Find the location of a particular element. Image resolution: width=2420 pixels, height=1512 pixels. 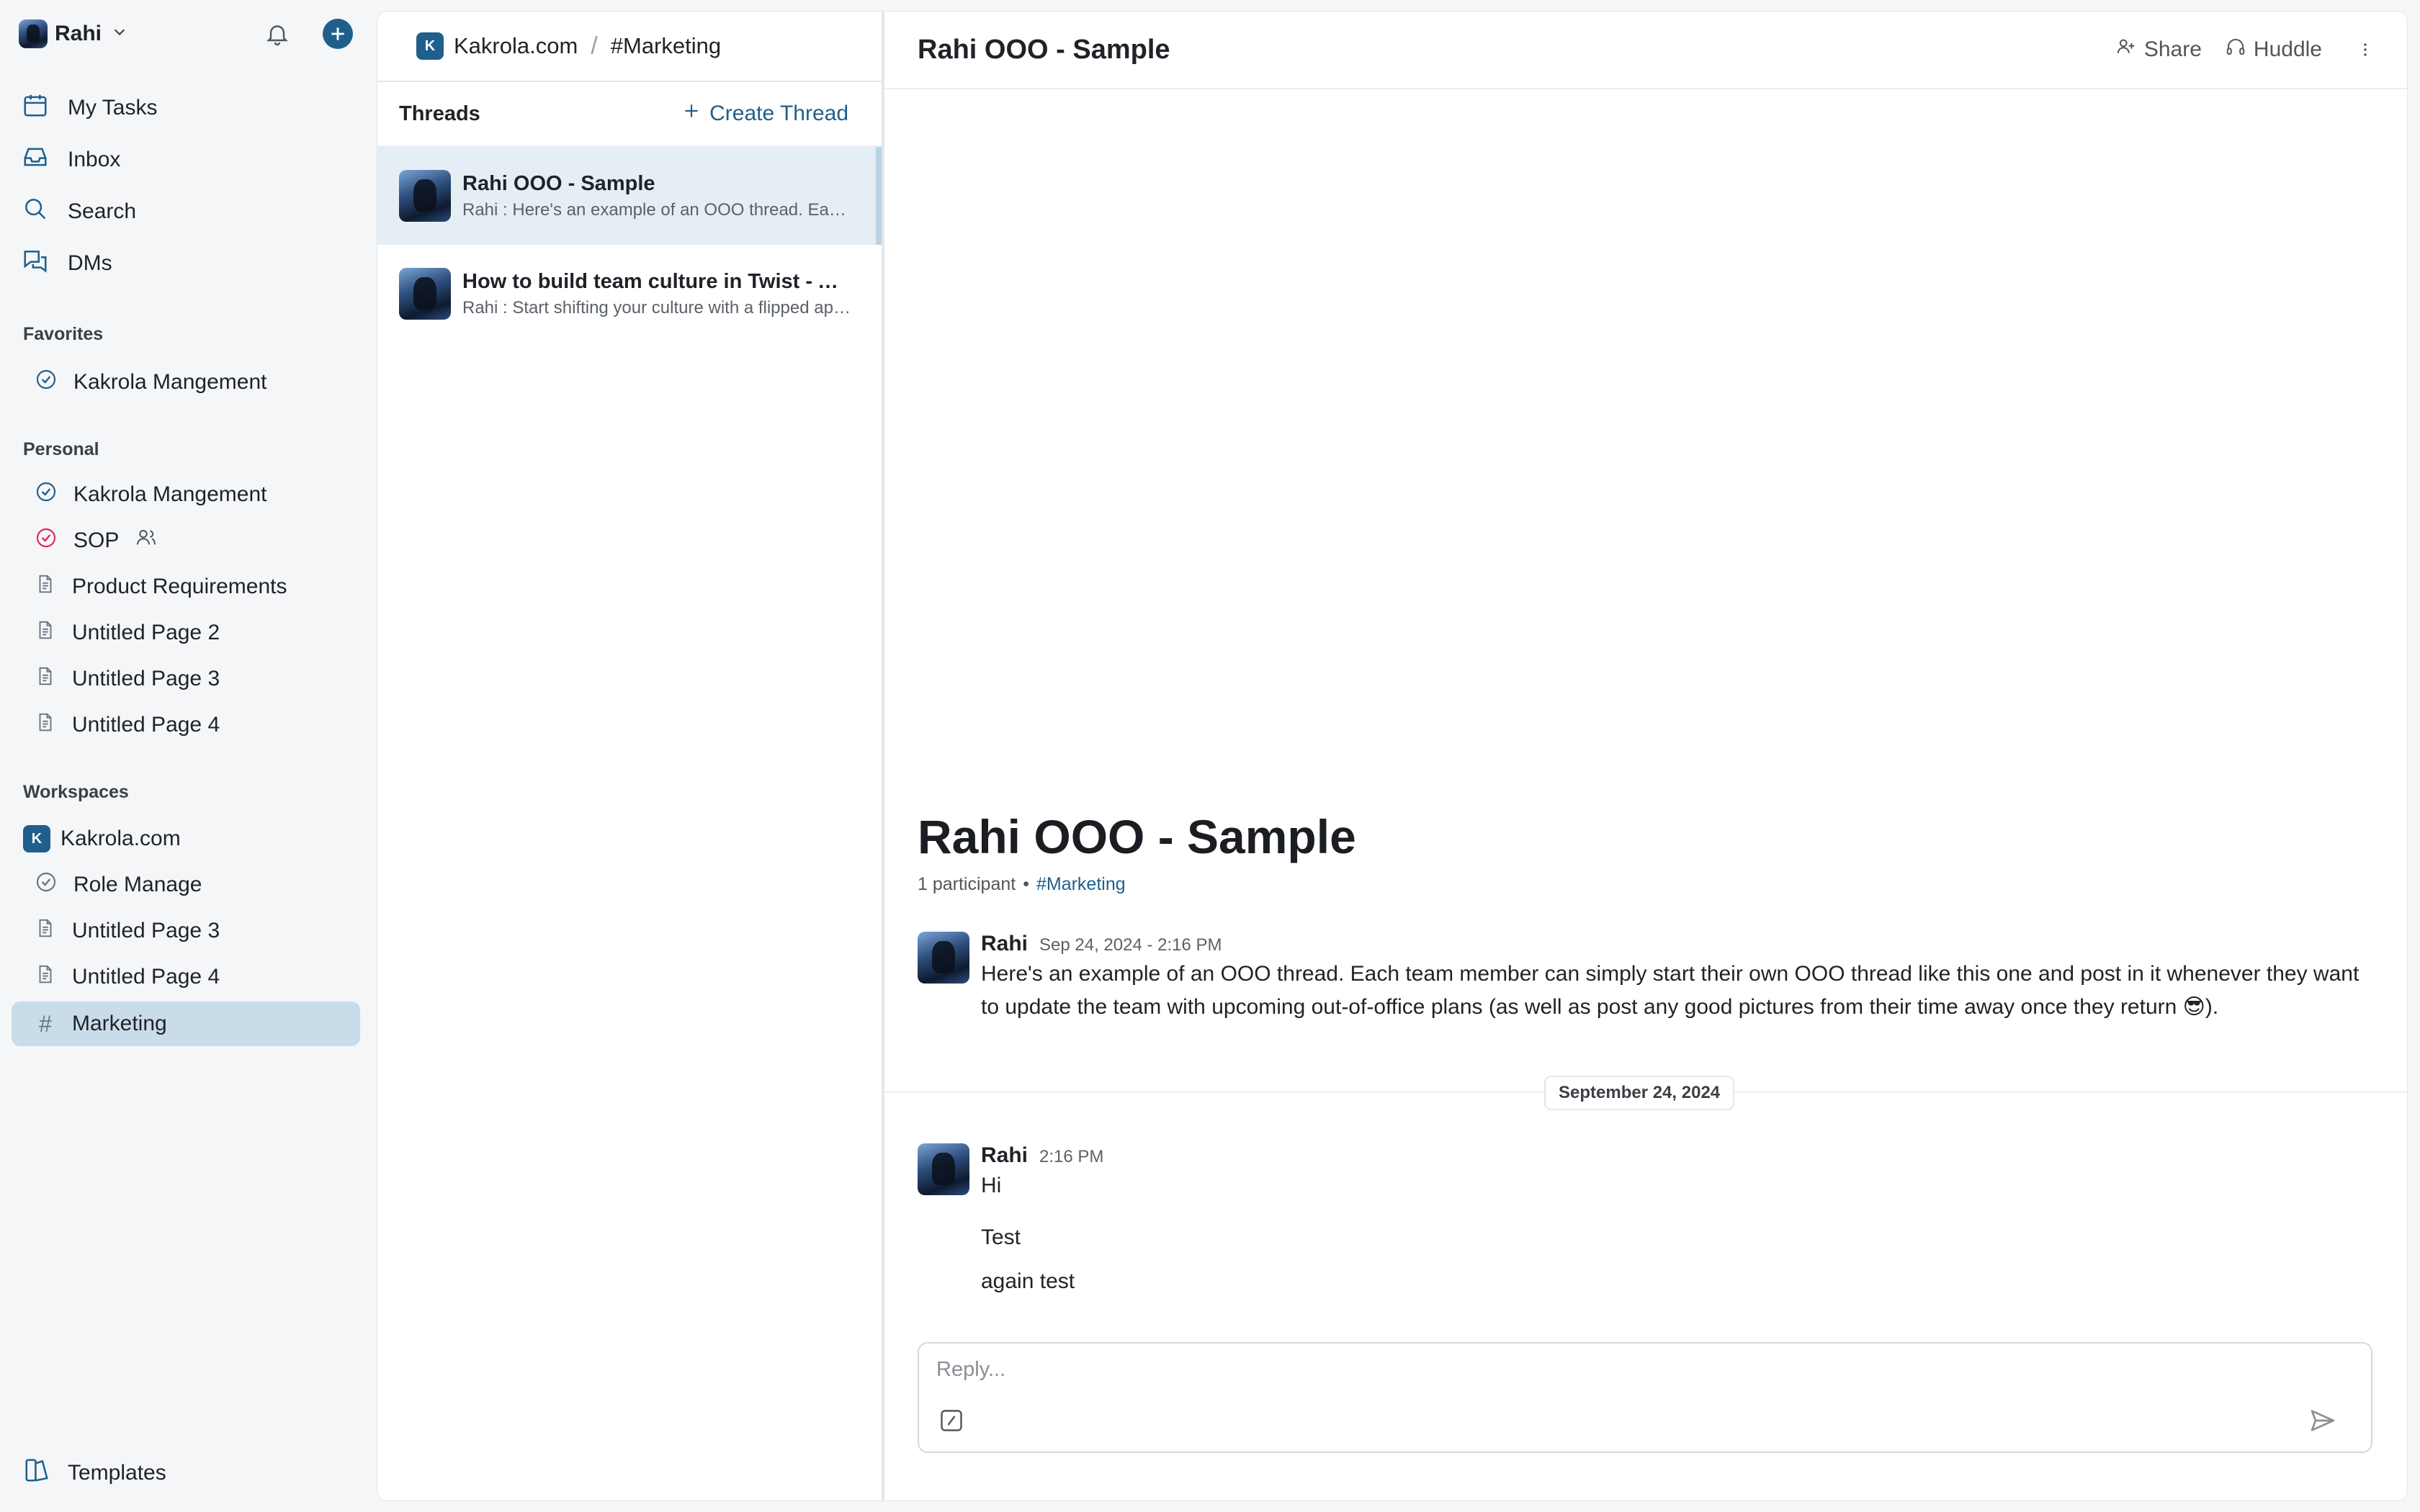

workspace-role-manage: Role Manage is located at coordinates (186, 885).